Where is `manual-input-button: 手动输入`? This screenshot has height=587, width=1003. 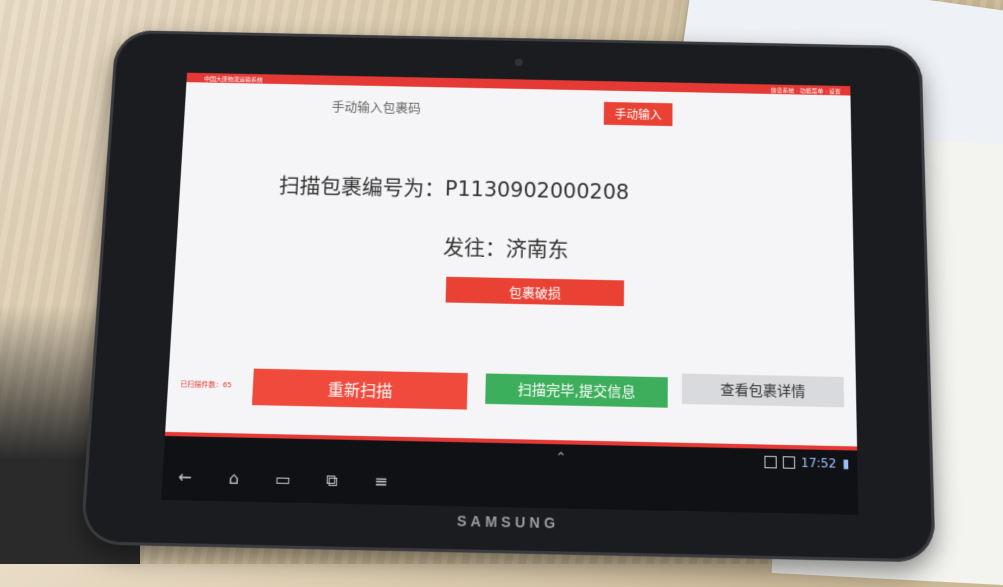
manual-input-button: 手动输入 is located at coordinates (638, 114).